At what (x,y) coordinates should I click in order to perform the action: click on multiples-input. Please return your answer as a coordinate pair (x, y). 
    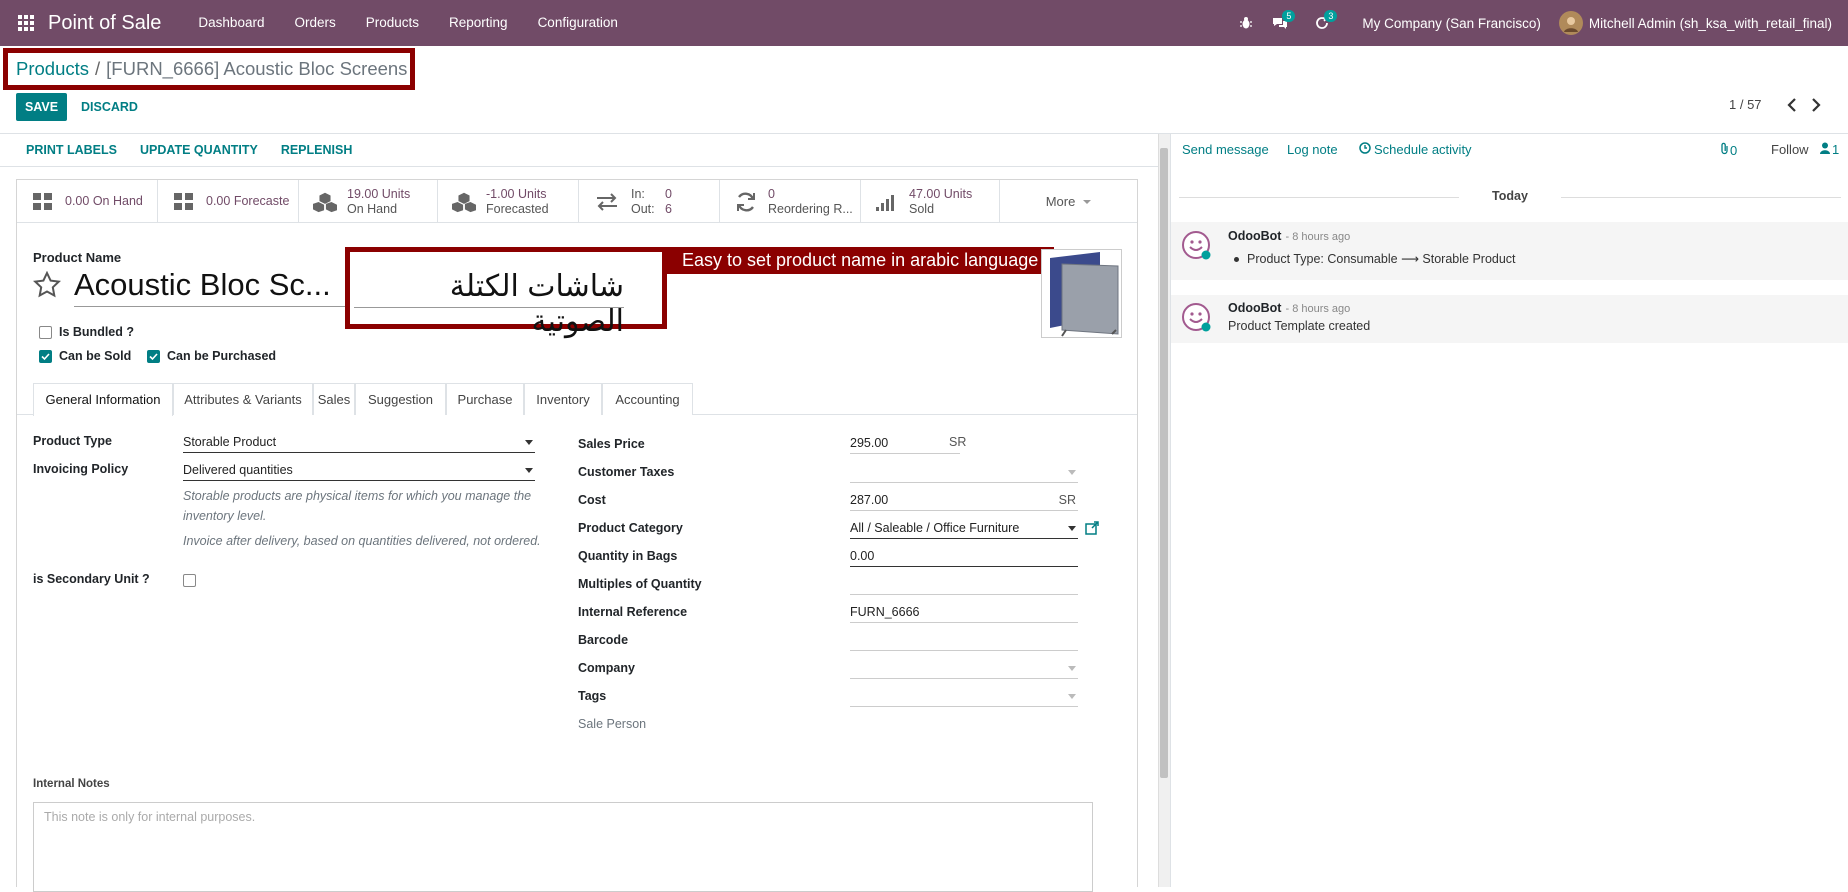
    Looking at the image, I should click on (964, 585).